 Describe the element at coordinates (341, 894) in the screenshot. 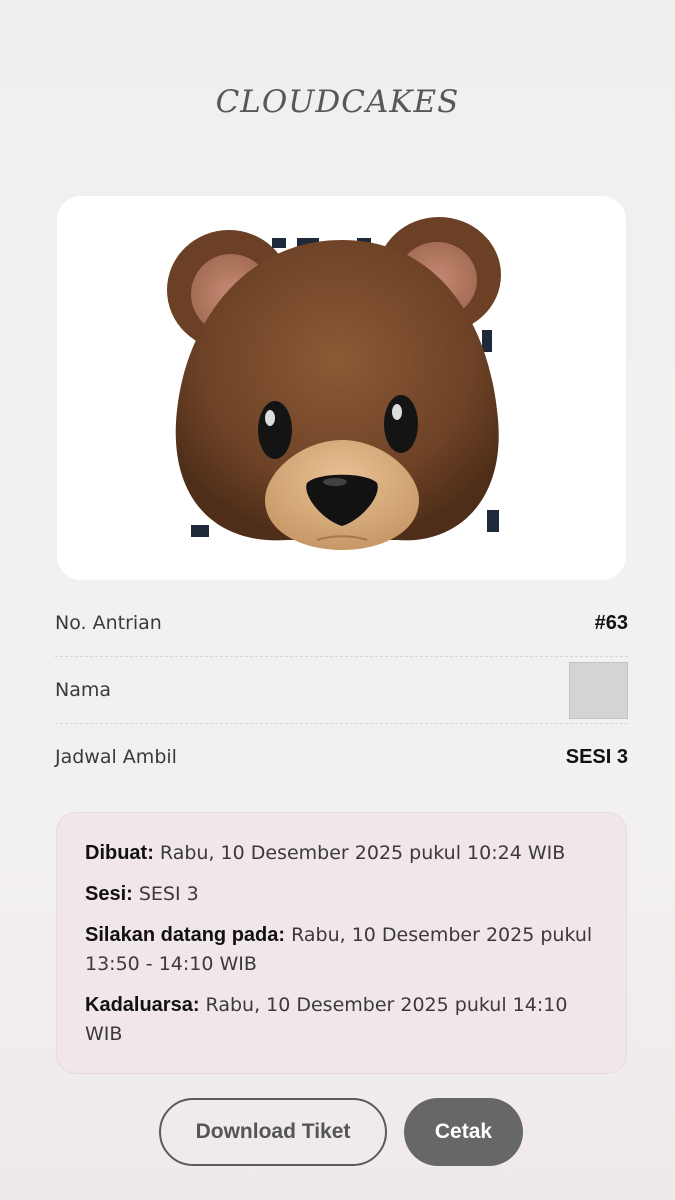

I see `session-line: Sesi: SESI 3` at that location.